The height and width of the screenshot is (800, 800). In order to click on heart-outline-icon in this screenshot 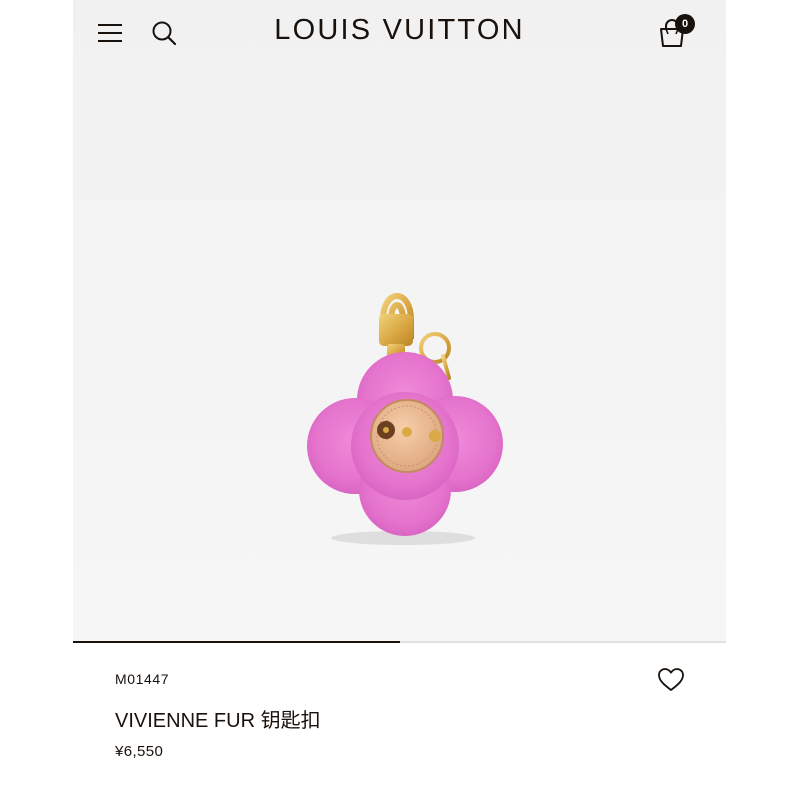, I will do `click(671, 679)`.